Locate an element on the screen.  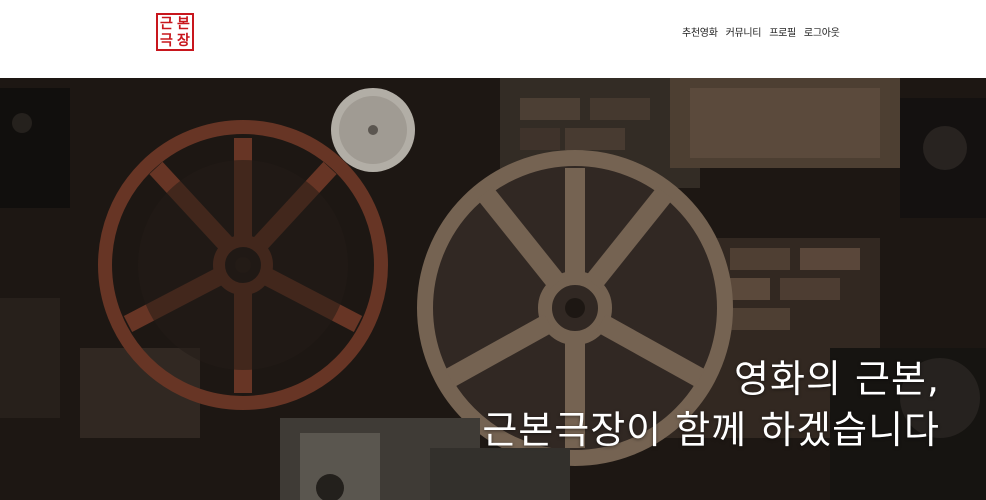
main-nav: 추천영화 커뮤니티 프로필 로그아웃 is located at coordinates (761, 31).